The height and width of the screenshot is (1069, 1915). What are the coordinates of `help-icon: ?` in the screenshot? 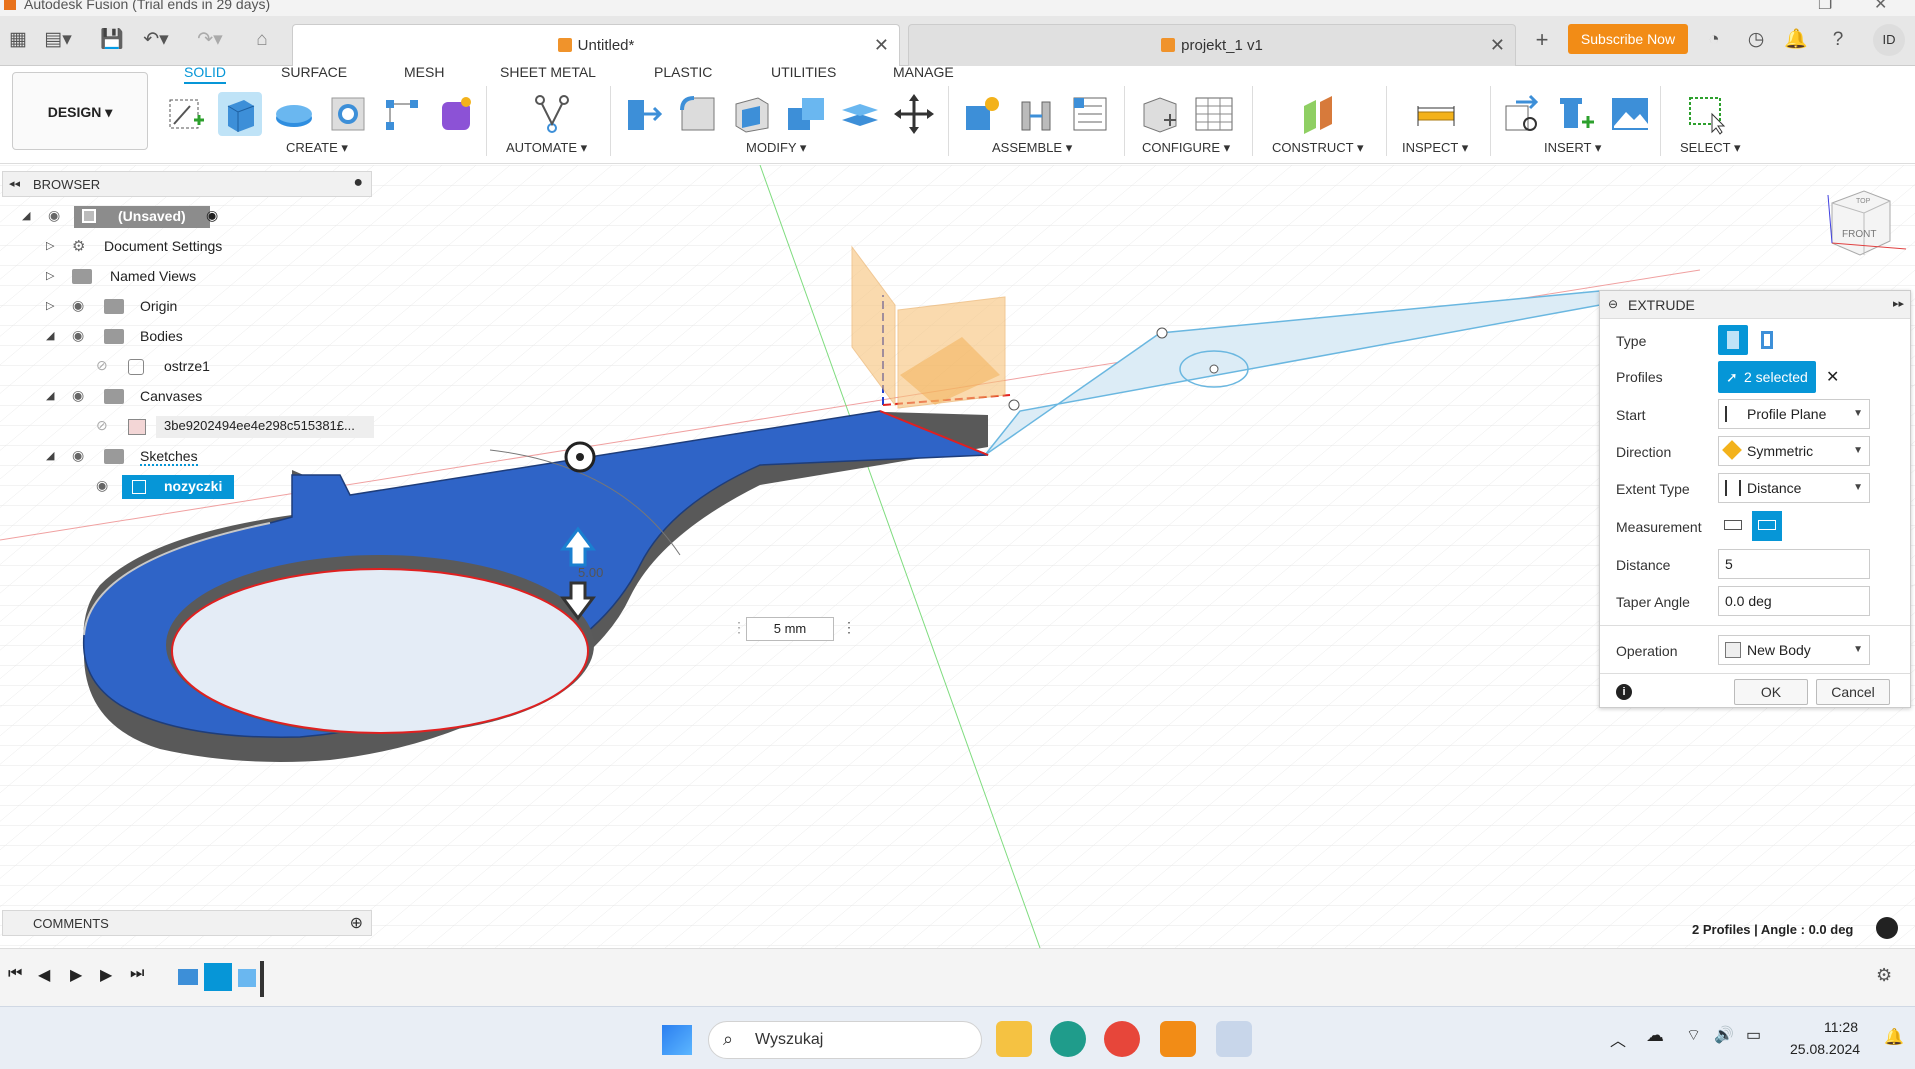 It's located at (1838, 40).